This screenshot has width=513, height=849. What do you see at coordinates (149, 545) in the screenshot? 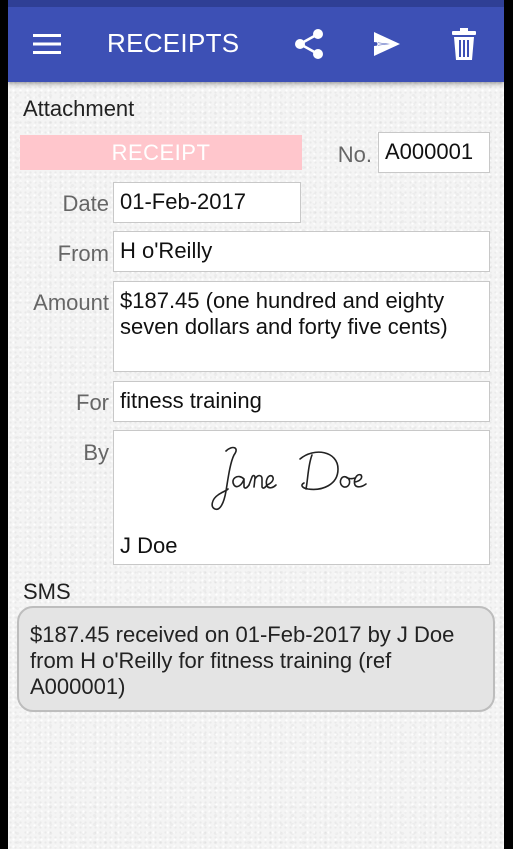
I see `signer-name: J Doe` at bounding box center [149, 545].